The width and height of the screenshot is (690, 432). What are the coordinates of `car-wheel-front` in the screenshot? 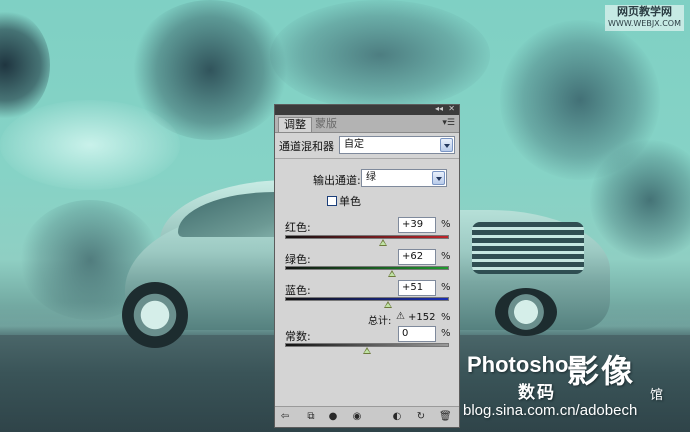 It's located at (526, 312).